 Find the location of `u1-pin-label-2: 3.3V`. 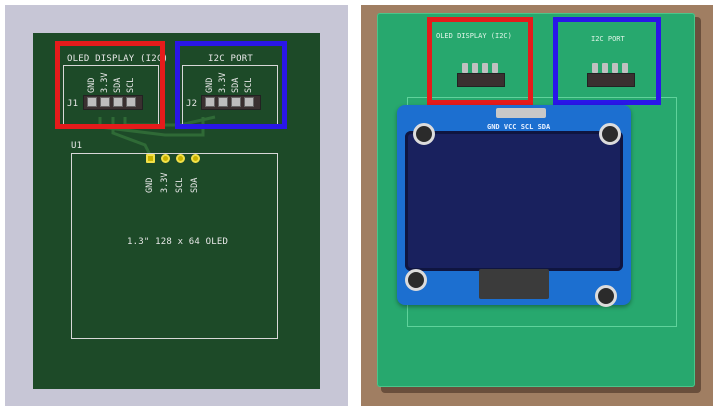

u1-pin-label-2: 3.3V is located at coordinates (165, 182).